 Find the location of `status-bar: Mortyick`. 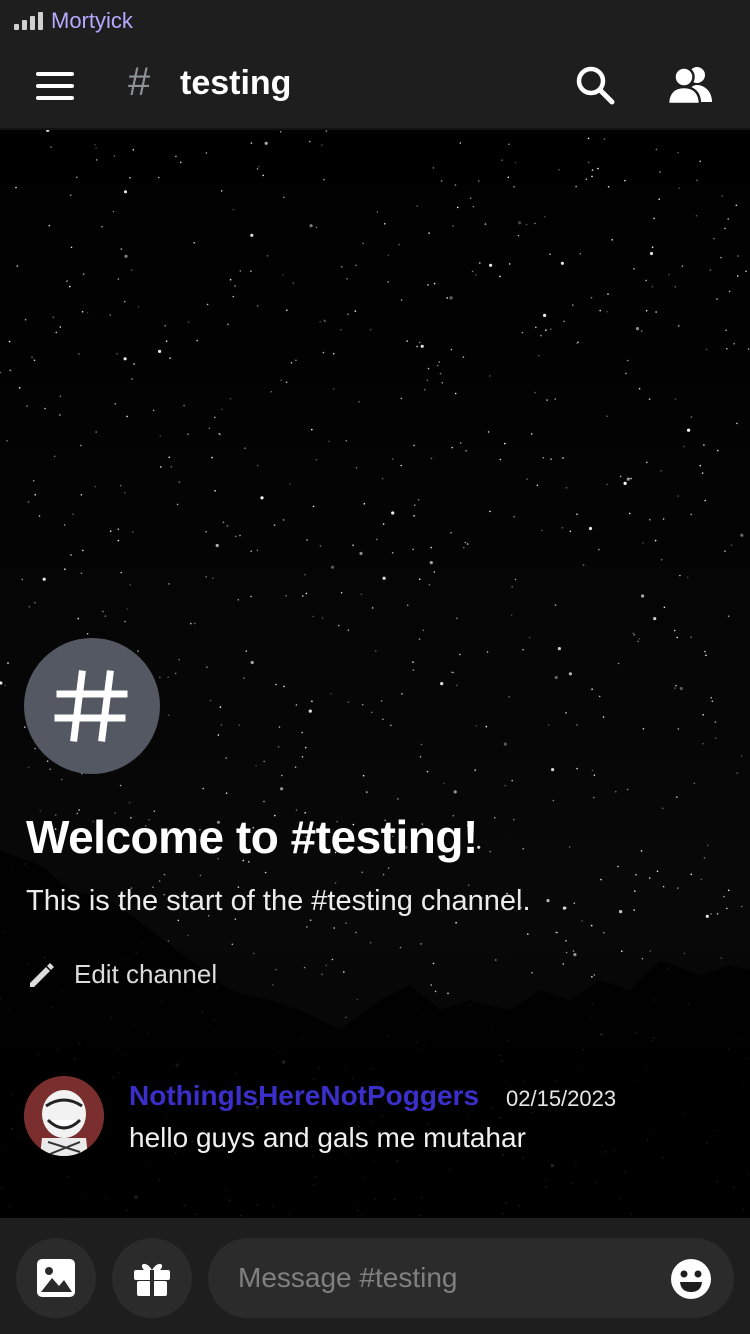

status-bar: Mortyick is located at coordinates (375, 21).